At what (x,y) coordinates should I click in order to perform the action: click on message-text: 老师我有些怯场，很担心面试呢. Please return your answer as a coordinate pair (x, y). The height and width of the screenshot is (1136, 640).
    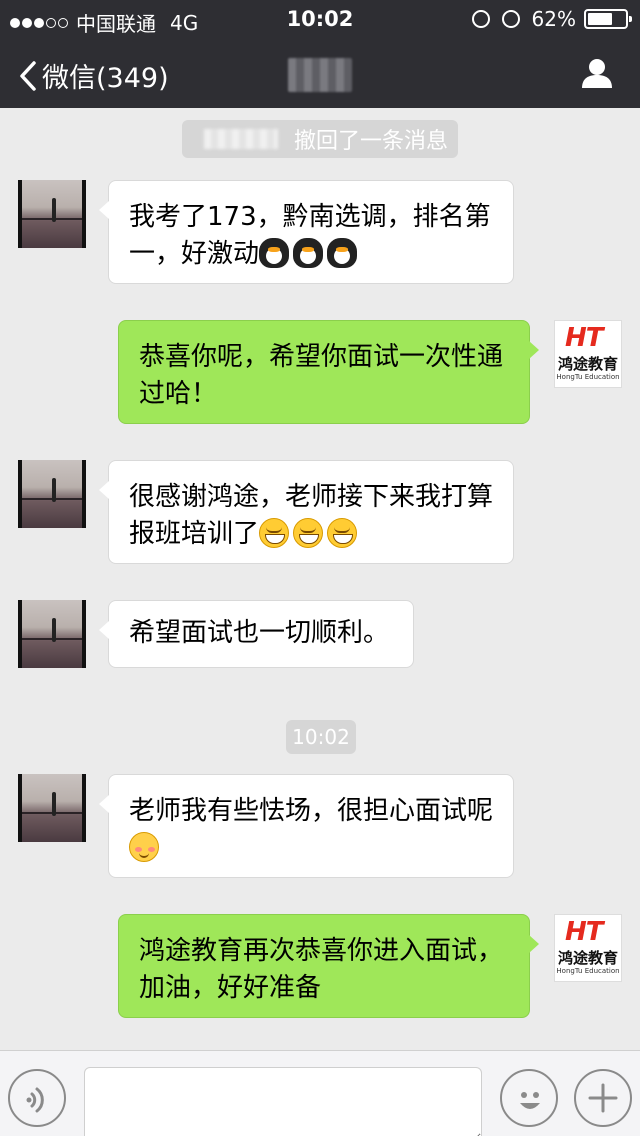
    Looking at the image, I should click on (311, 811).